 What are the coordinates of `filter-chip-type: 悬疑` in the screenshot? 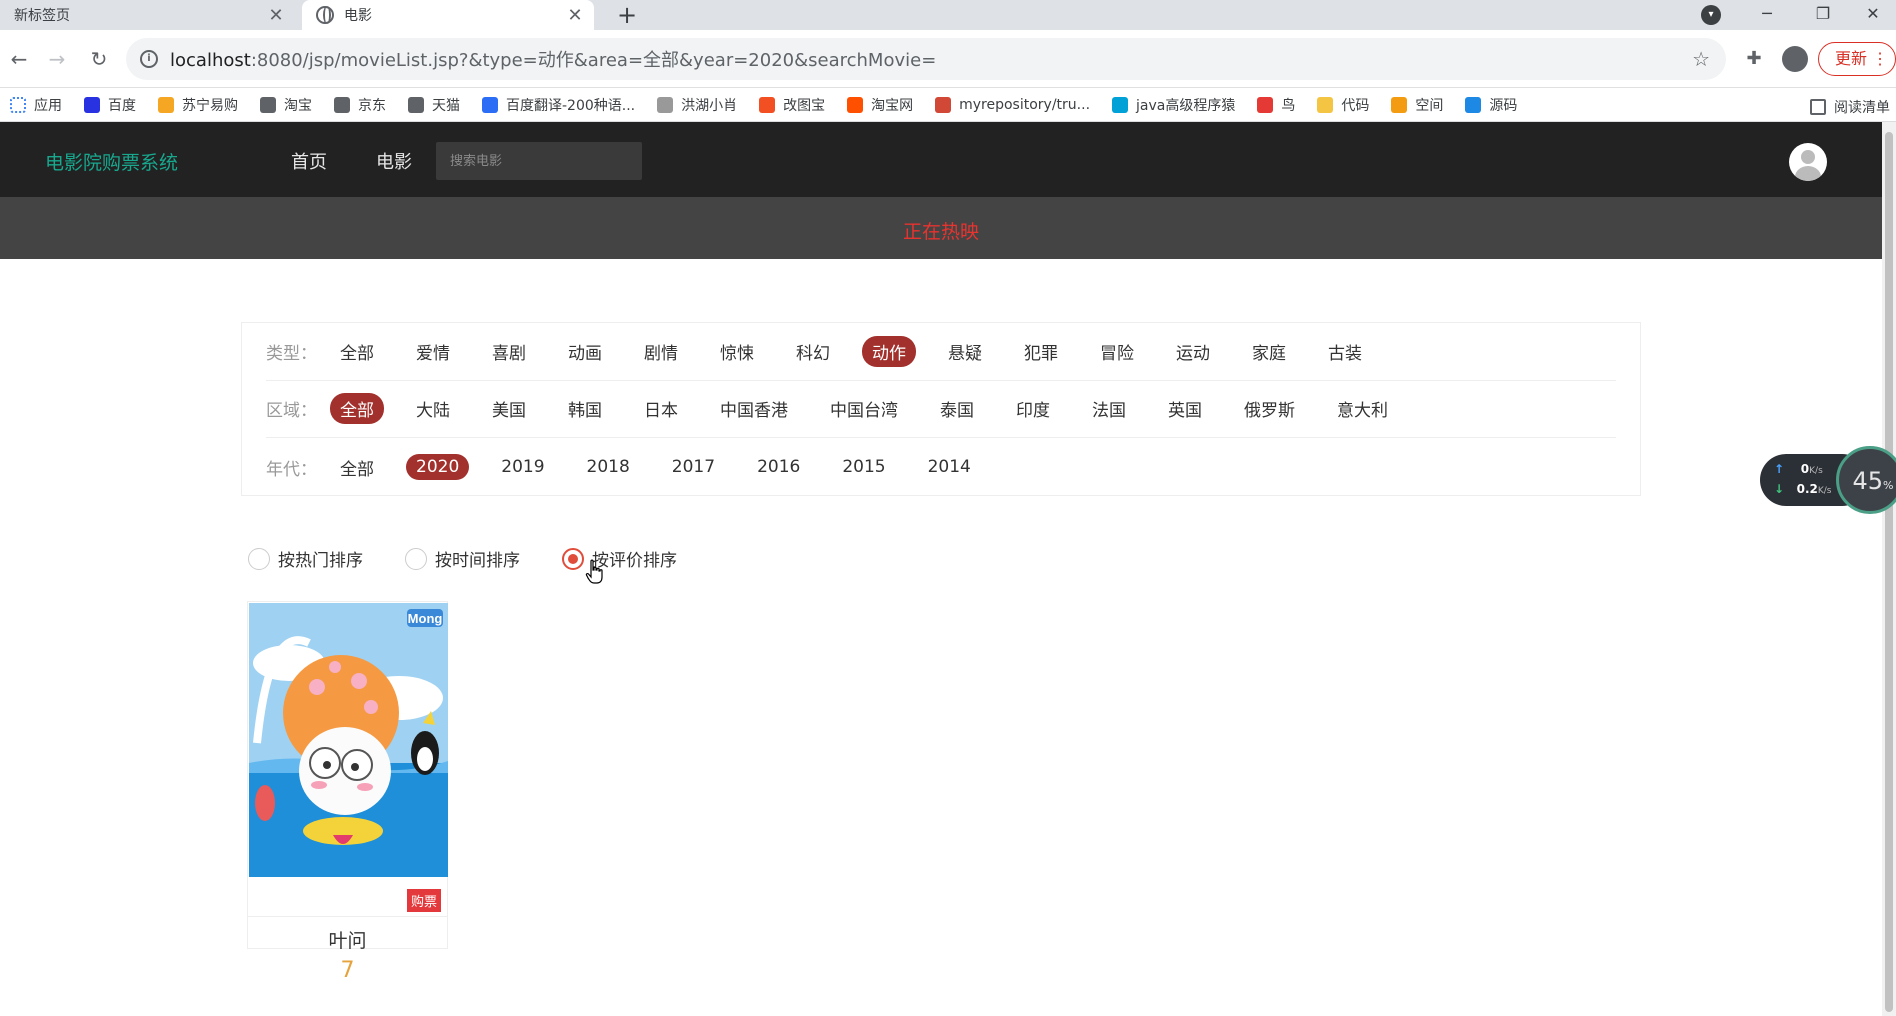 It's located at (965, 351).